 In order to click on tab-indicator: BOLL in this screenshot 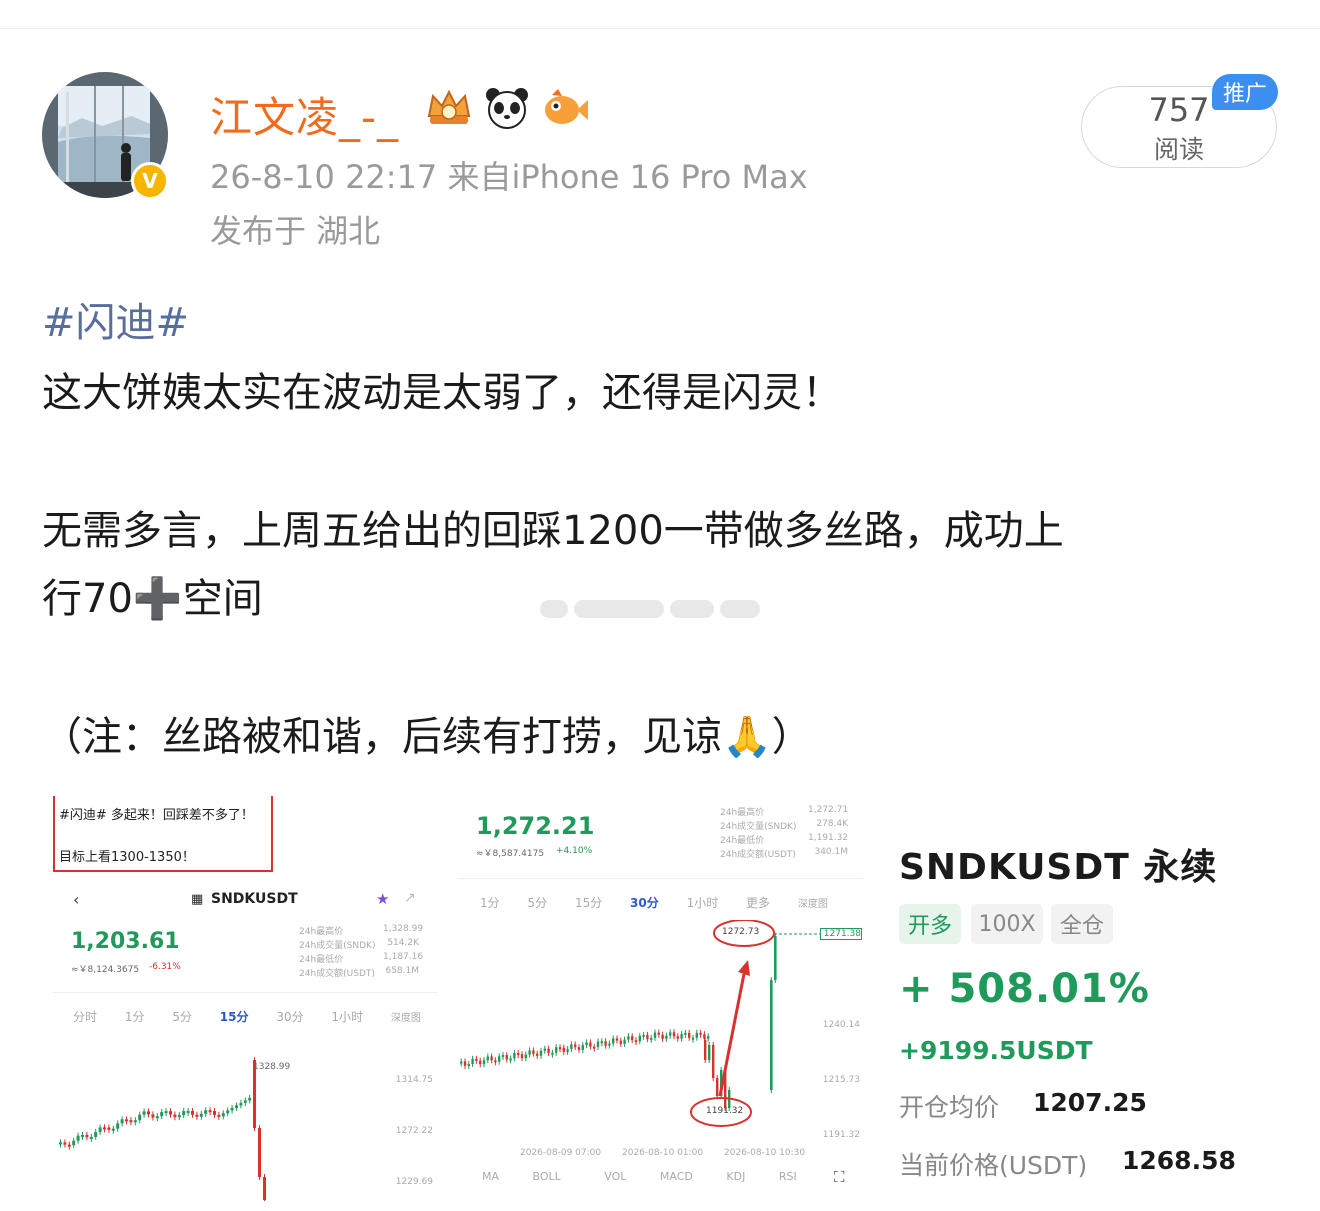, I will do `click(547, 1176)`.